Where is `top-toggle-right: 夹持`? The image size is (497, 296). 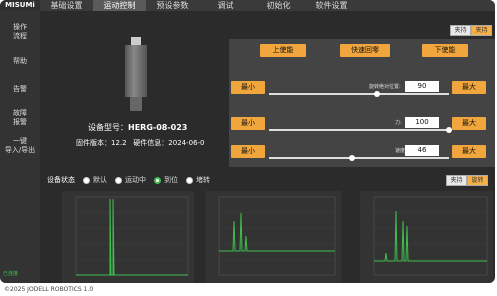 top-toggle-right: 夹持 is located at coordinates (481, 30).